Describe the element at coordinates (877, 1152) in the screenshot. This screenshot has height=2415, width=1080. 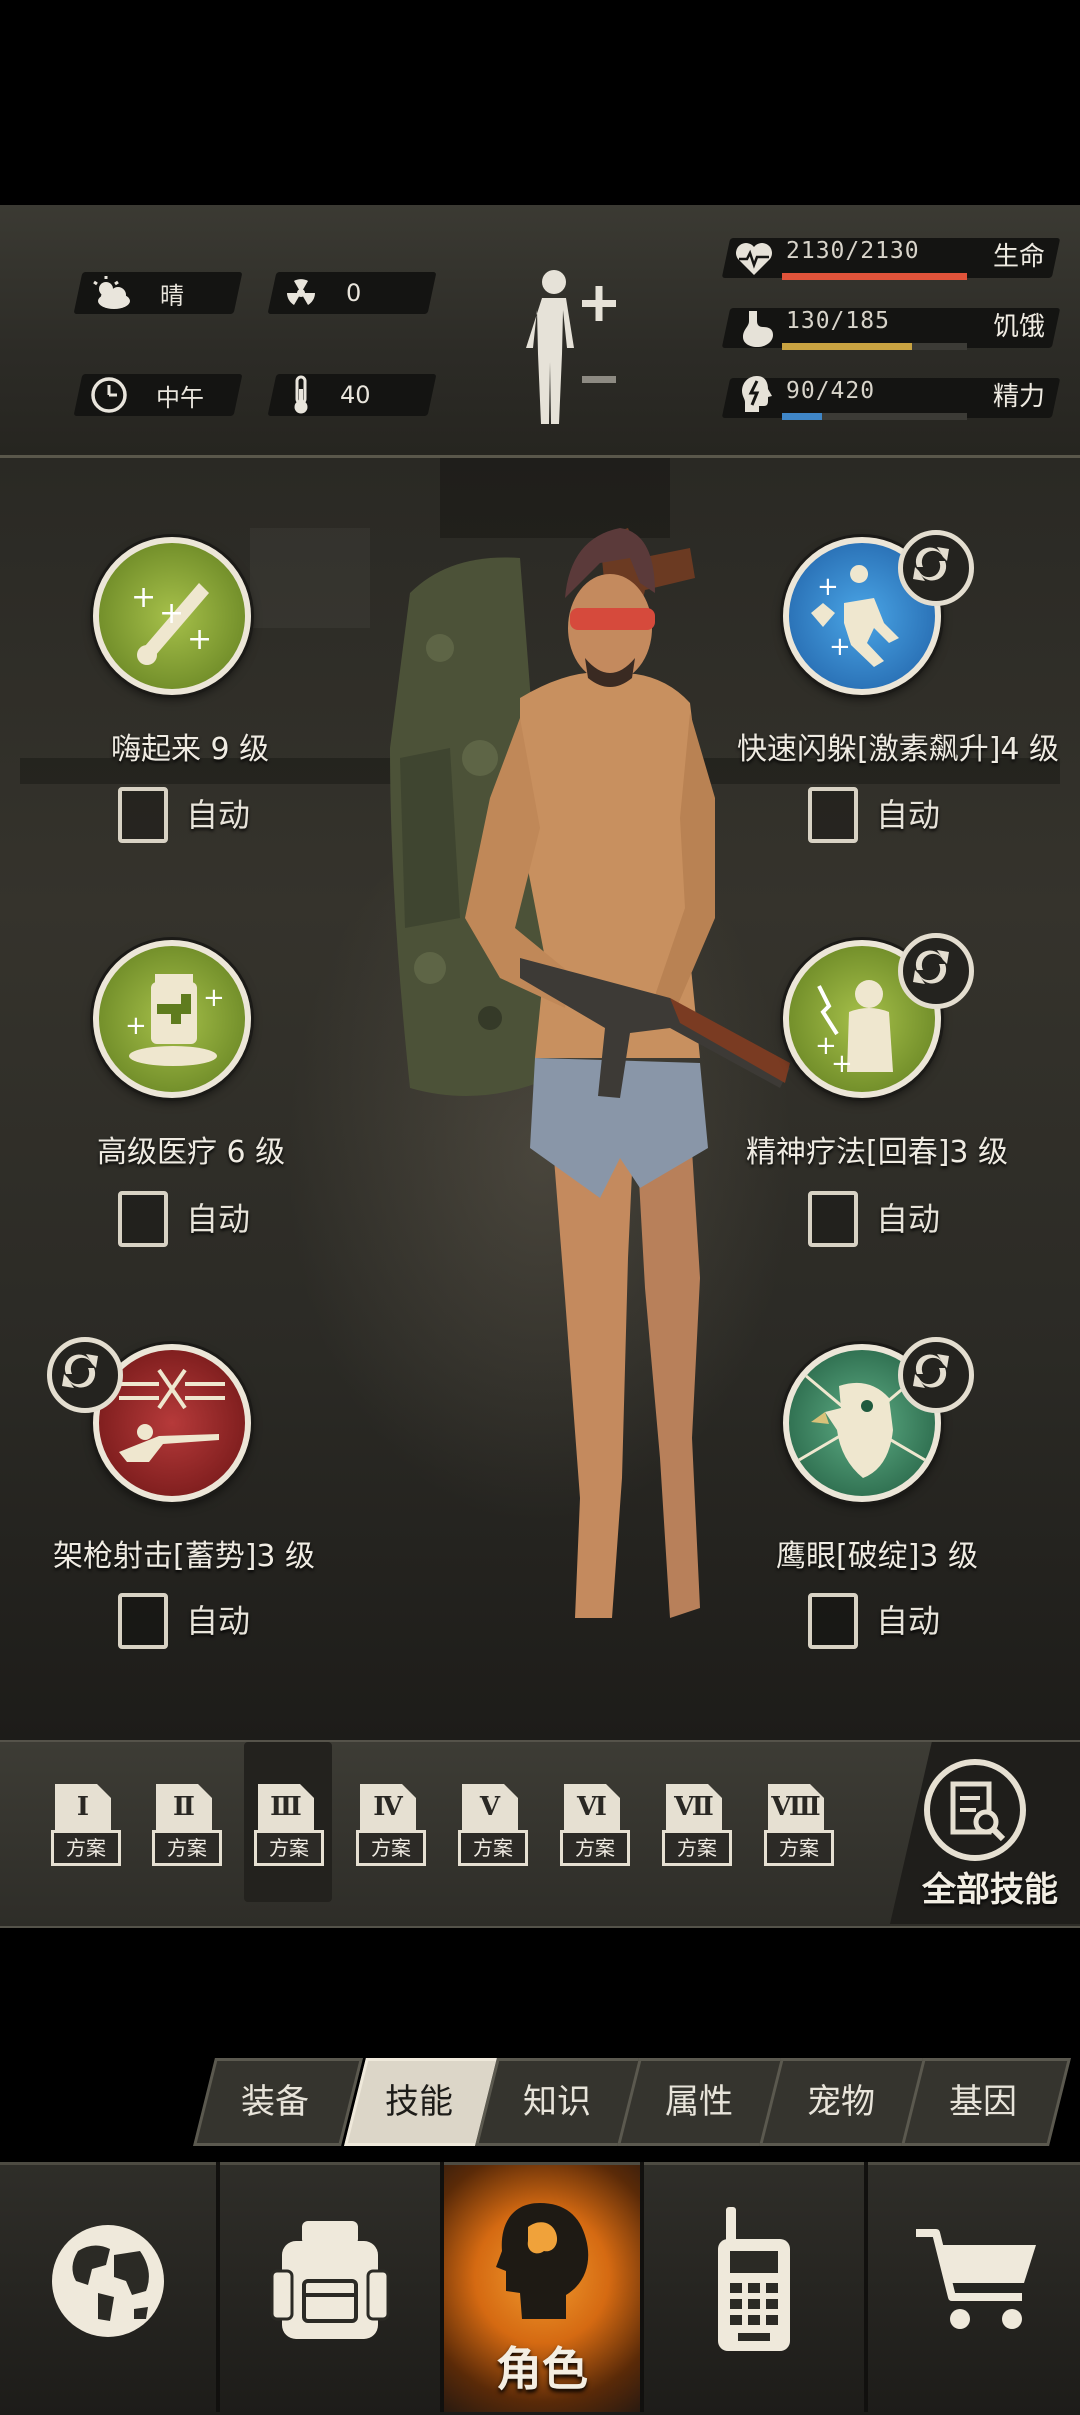
I see `skill-label: 精神疗法[回春]3 级` at that location.